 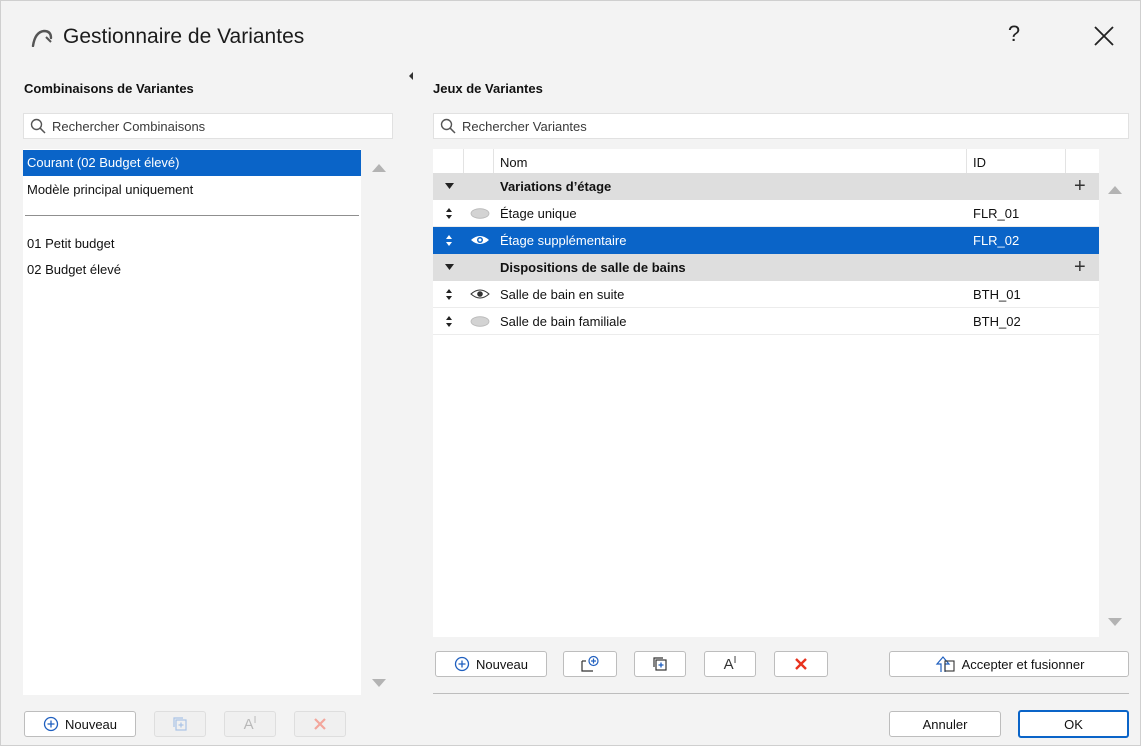 I want to click on combinations-search, so click(x=208, y=126).